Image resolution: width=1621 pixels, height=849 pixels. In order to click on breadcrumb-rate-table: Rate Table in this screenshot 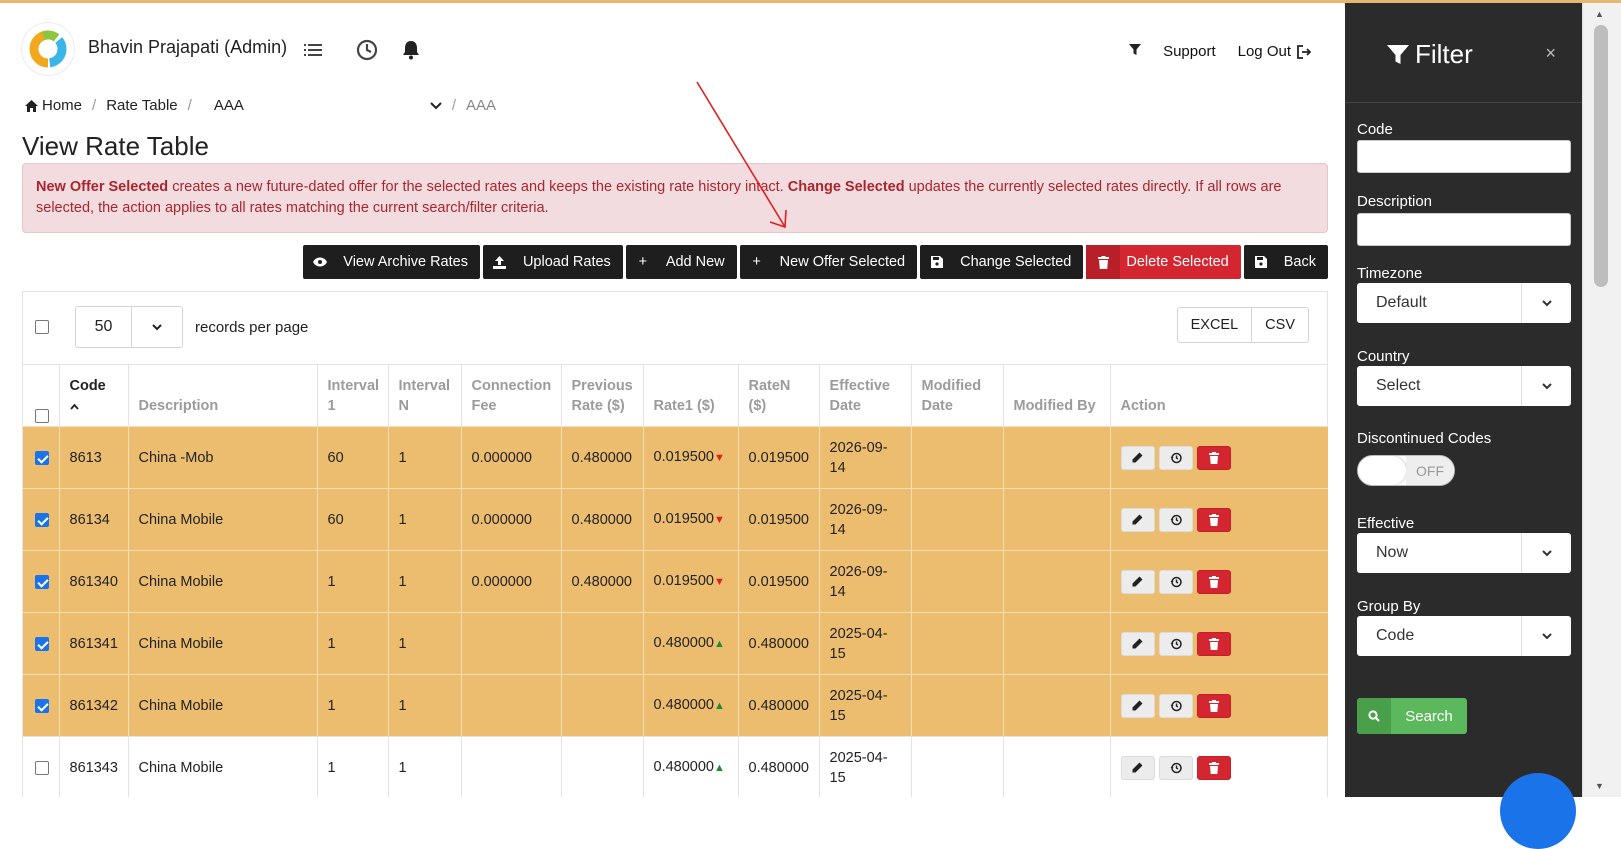, I will do `click(141, 105)`.